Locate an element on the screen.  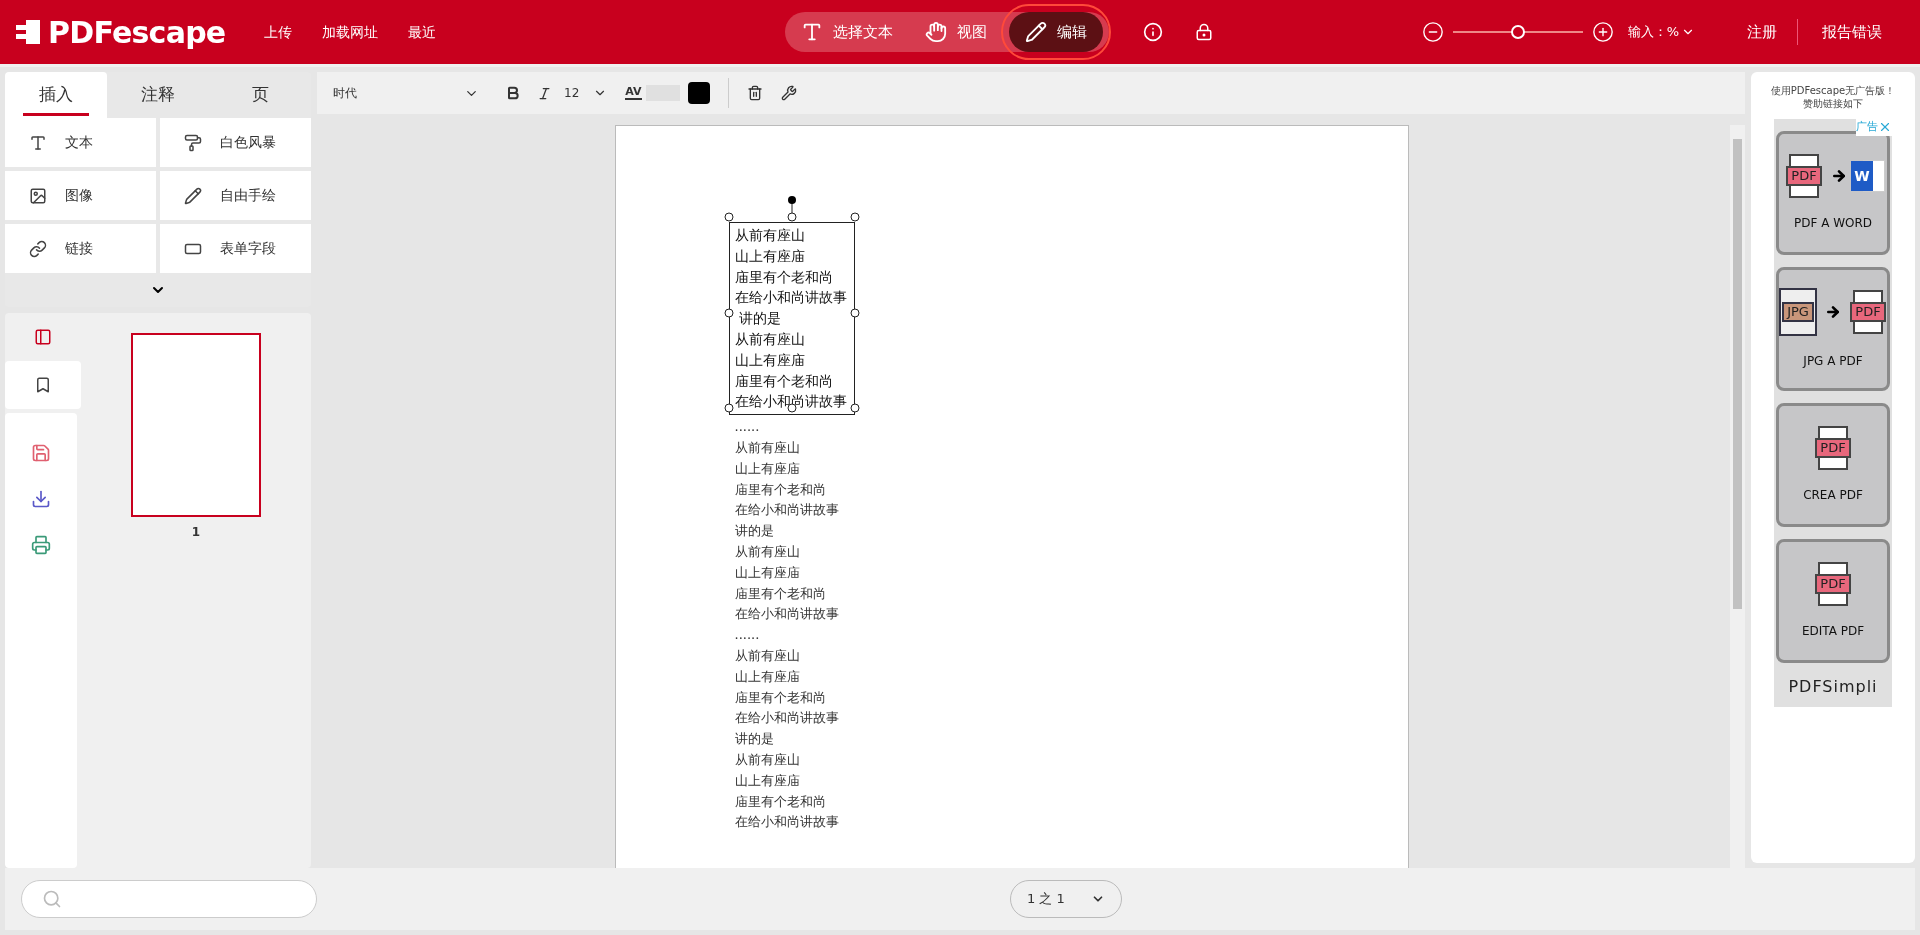
view-tab is located at coordinates (43, 385).